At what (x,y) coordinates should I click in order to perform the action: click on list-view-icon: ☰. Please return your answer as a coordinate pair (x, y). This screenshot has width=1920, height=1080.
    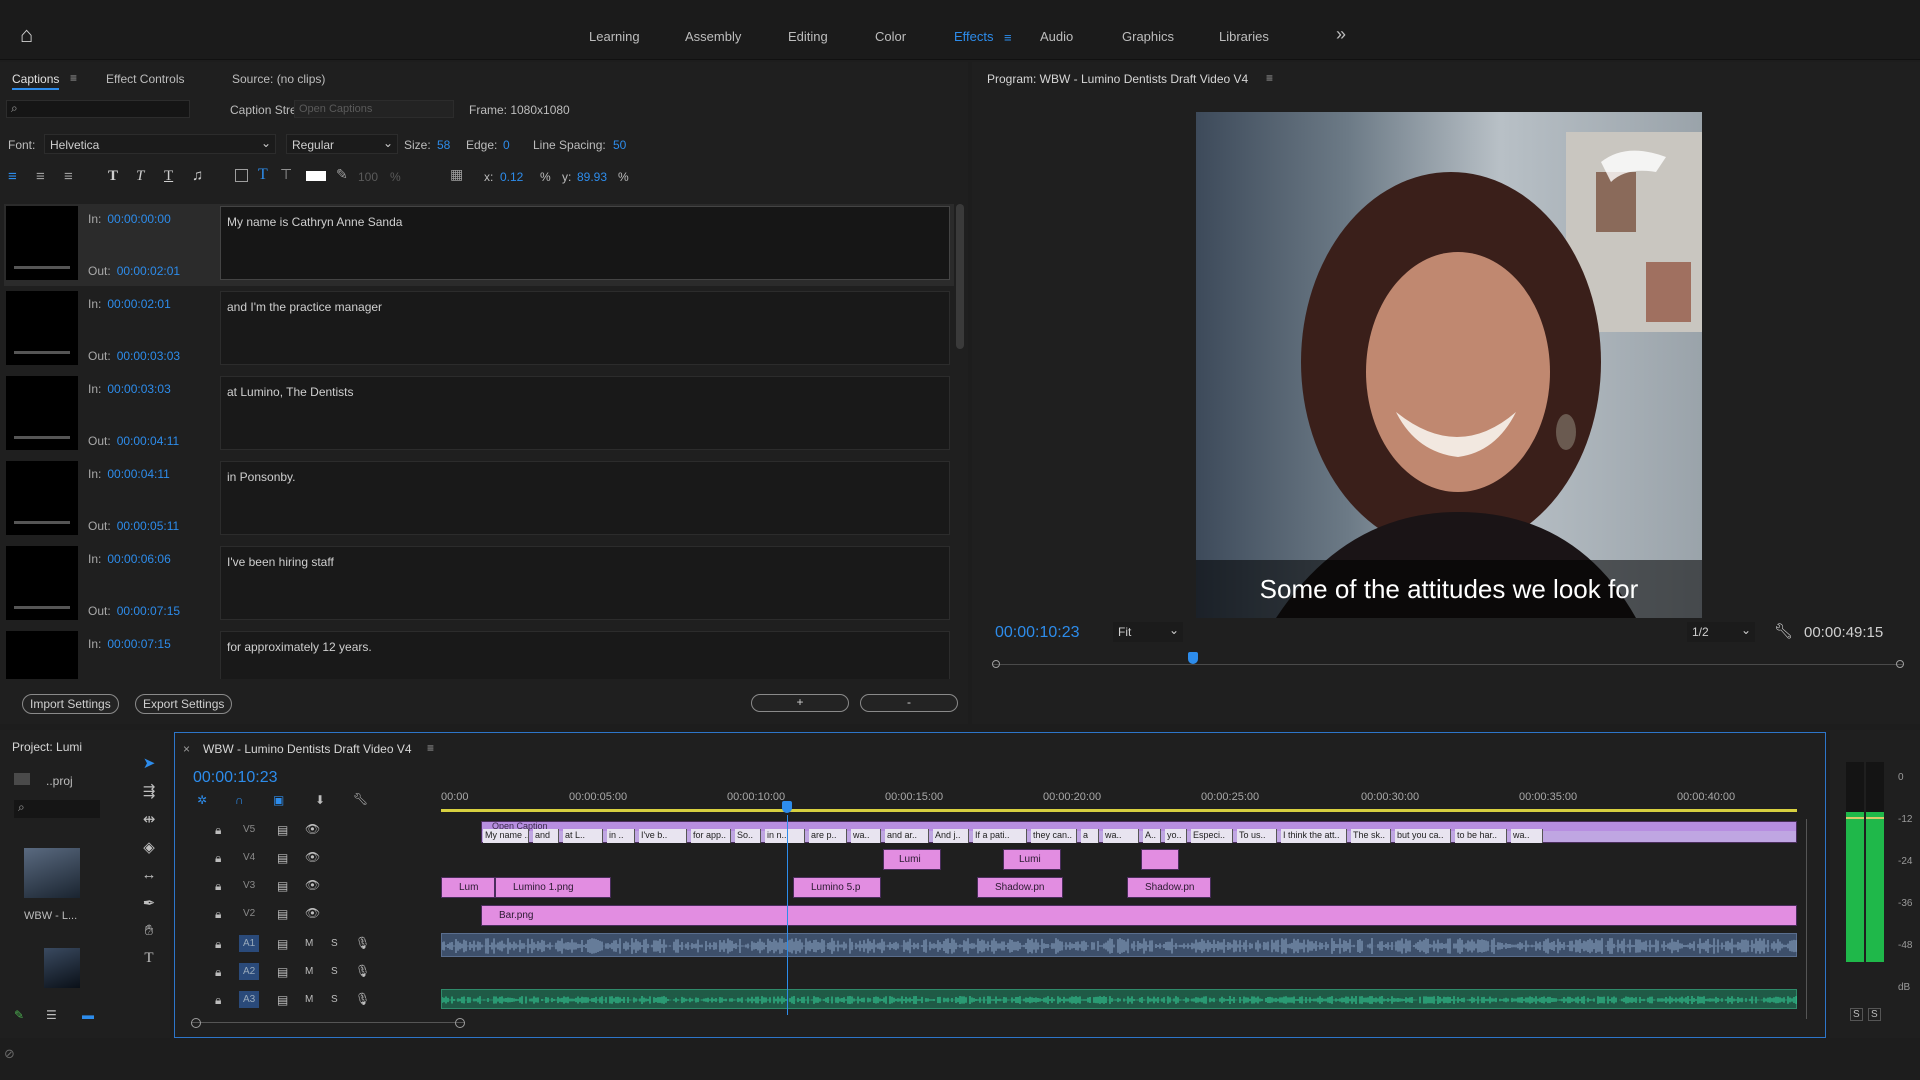
    Looking at the image, I should click on (51, 1015).